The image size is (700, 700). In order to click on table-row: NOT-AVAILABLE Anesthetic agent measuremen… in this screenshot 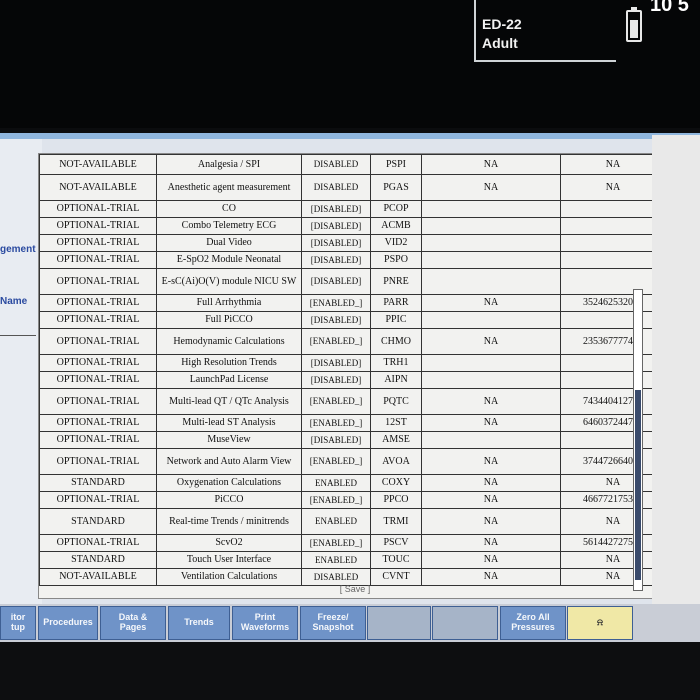, I will do `click(352, 187)`.